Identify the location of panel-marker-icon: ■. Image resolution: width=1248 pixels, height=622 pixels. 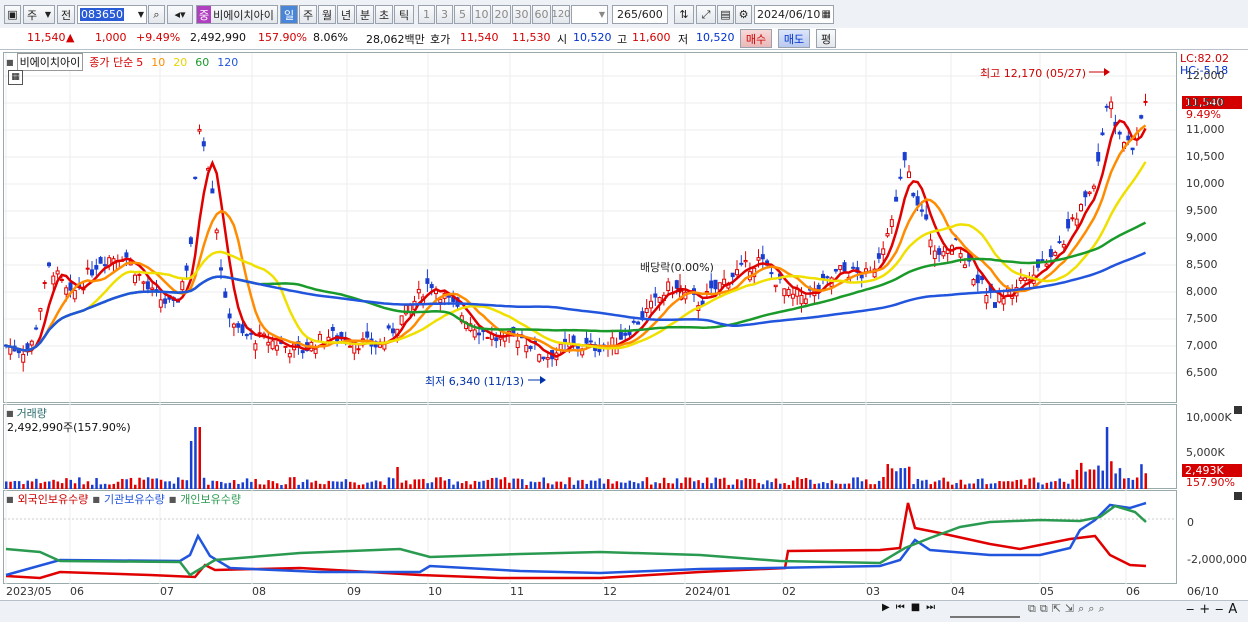
(10, 413).